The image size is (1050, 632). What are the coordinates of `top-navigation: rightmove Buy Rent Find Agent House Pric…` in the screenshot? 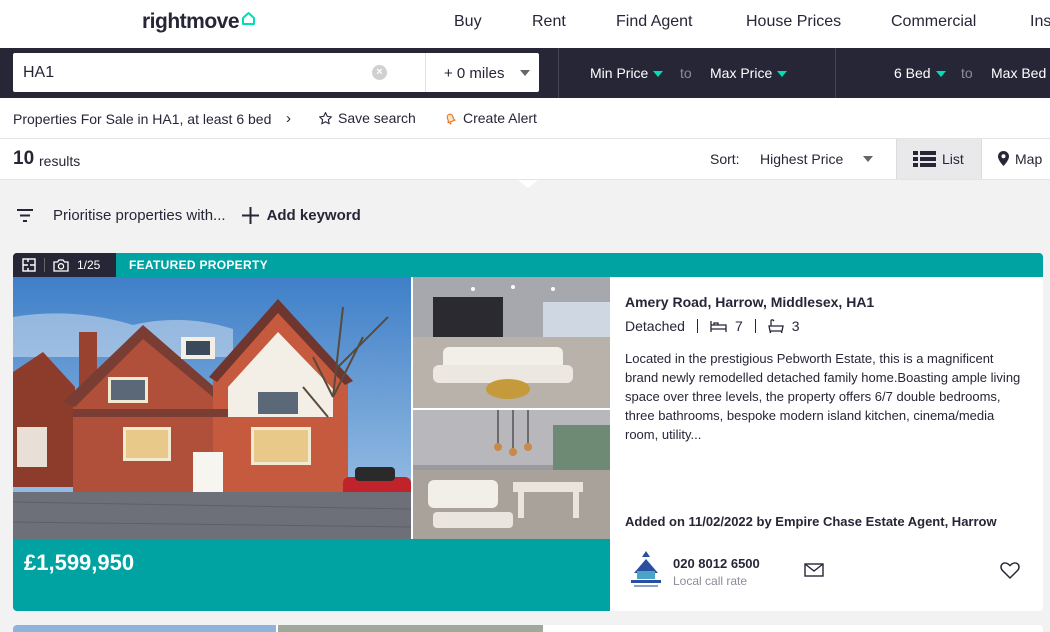 It's located at (525, 24).